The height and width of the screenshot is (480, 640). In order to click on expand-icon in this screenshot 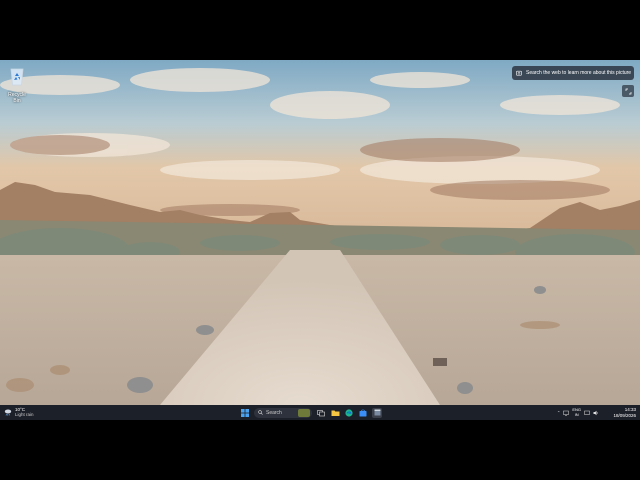, I will do `click(628, 91)`.